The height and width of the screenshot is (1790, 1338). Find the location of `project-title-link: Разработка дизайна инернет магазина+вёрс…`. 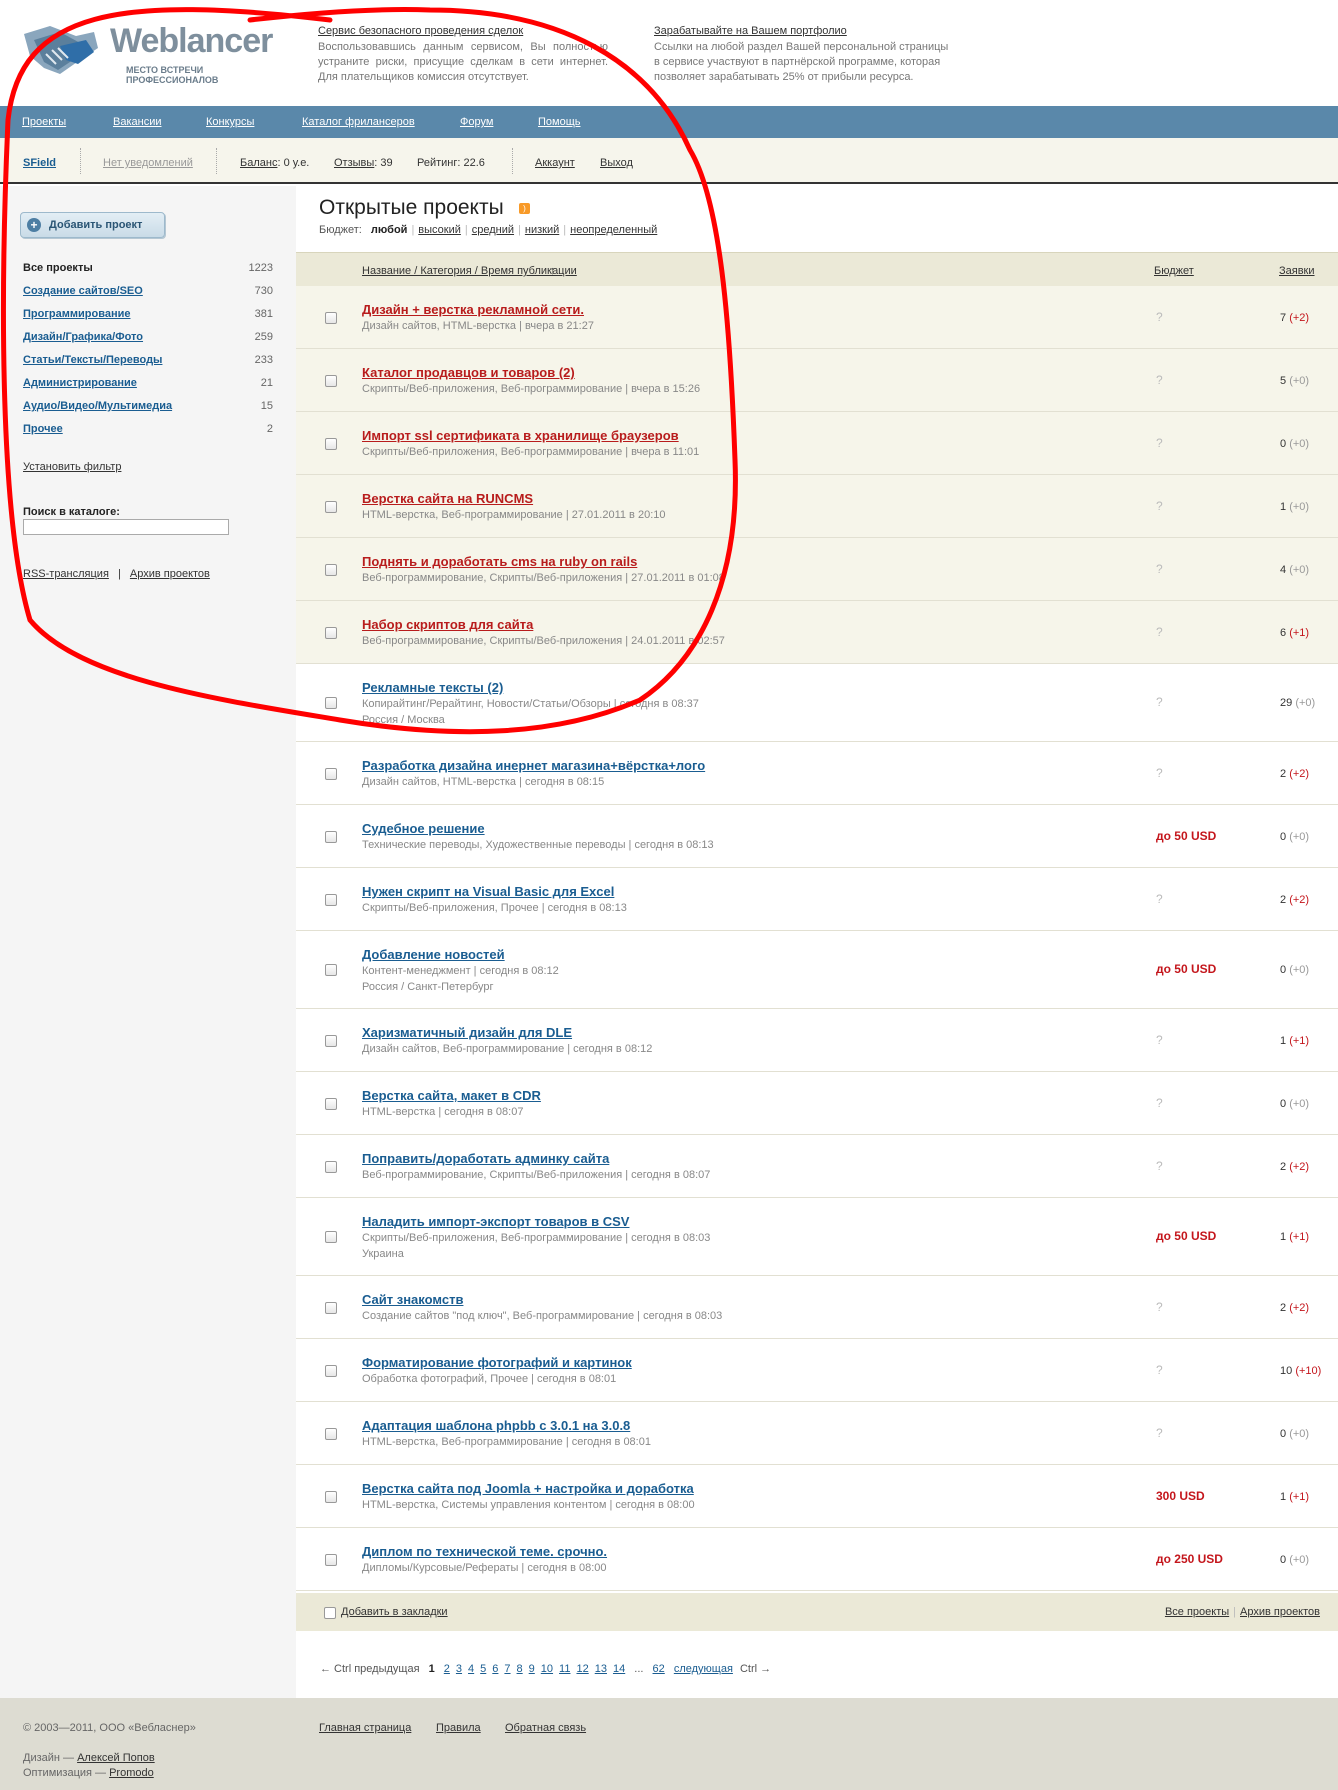

project-title-link: Разработка дизайна инернет магазина+вёрс… is located at coordinates (533, 765).